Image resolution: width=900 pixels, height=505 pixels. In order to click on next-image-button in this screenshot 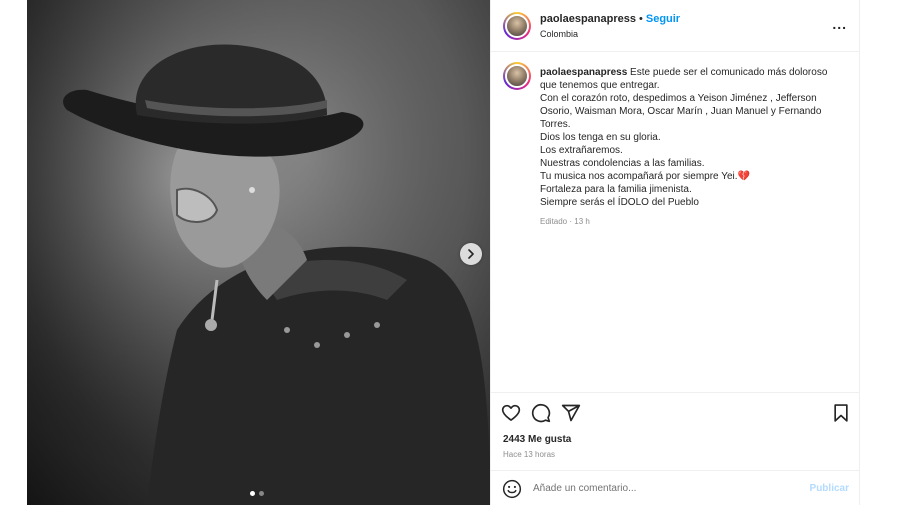, I will do `click(471, 254)`.